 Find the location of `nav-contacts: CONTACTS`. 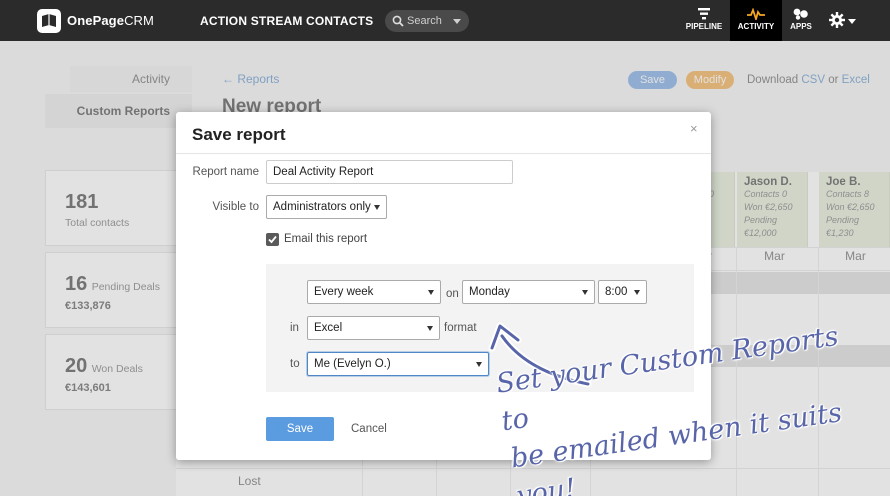

nav-contacts: CONTACTS is located at coordinates (339, 21).